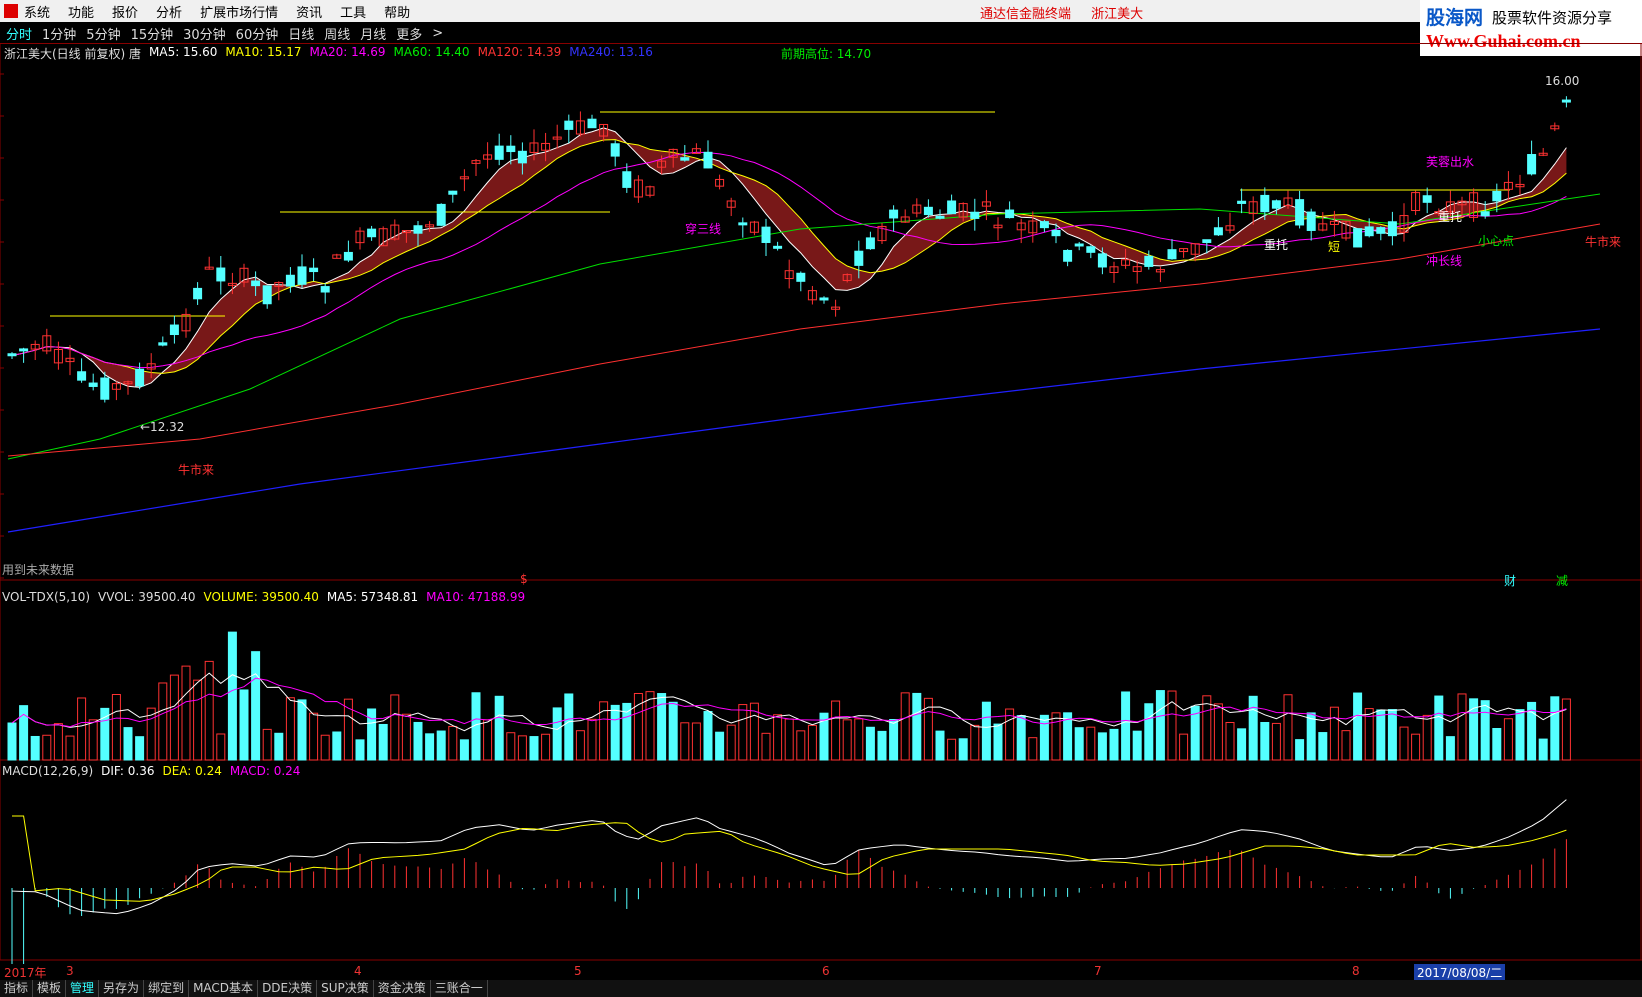 Image resolution: width=1642 pixels, height=997 pixels. What do you see at coordinates (152, 33) in the screenshot?
I see `tab-15min: 15分钟` at bounding box center [152, 33].